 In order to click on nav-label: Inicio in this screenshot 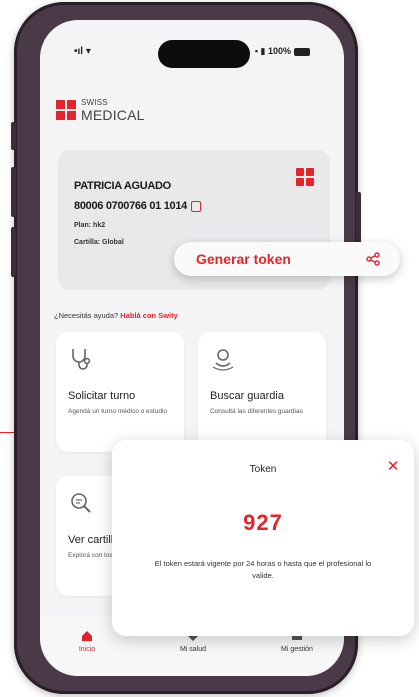, I will do `click(87, 649)`.